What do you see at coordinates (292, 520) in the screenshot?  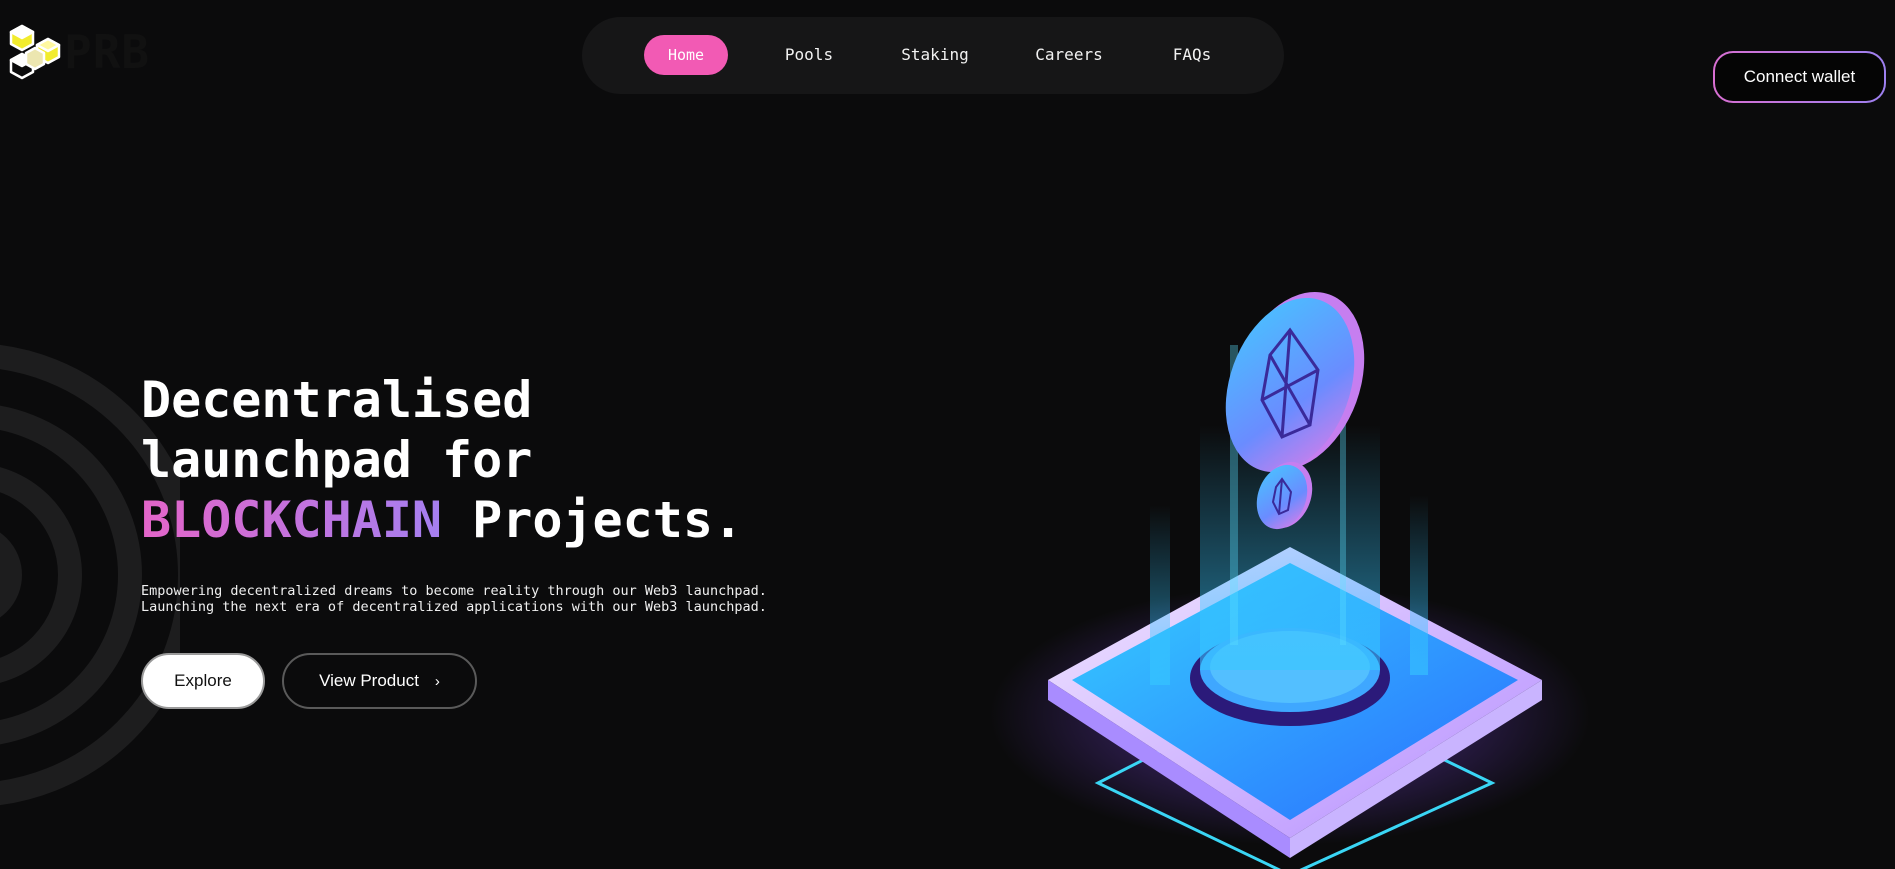 I see `hero-title-accent: BLOCKCHAIN` at bounding box center [292, 520].